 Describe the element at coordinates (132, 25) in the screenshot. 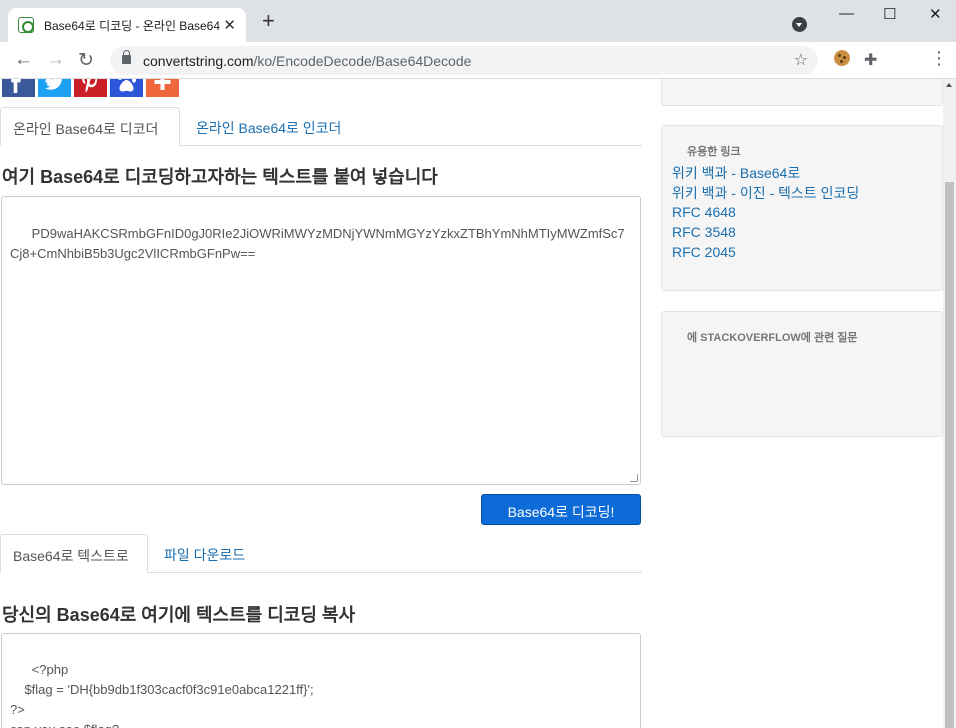

I see `browser-tab-title: Base64로 디코딩 - 온라인 Base64` at that location.